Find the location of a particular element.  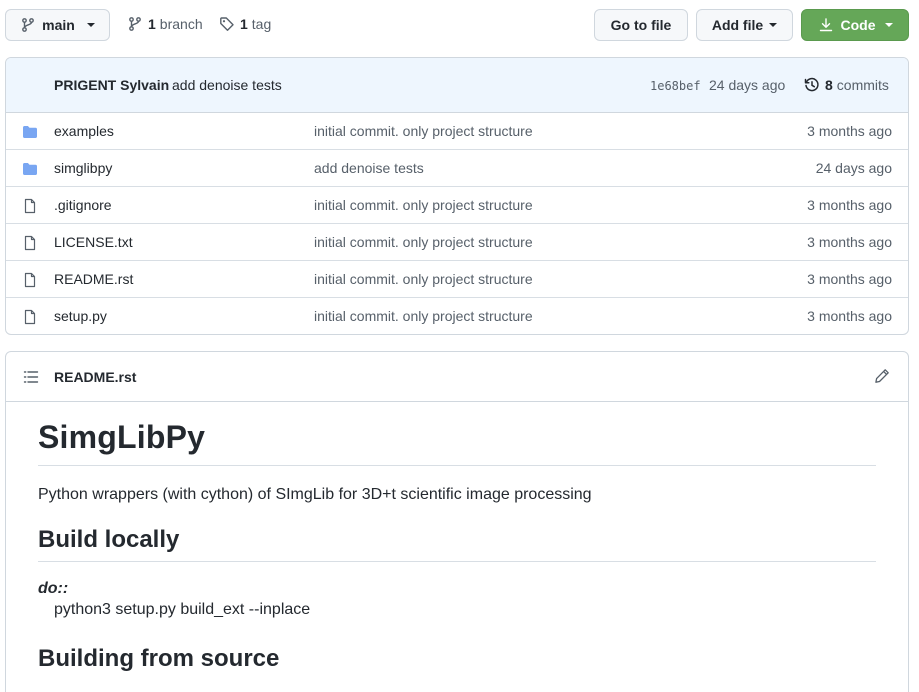

history-icon is located at coordinates (811, 84).